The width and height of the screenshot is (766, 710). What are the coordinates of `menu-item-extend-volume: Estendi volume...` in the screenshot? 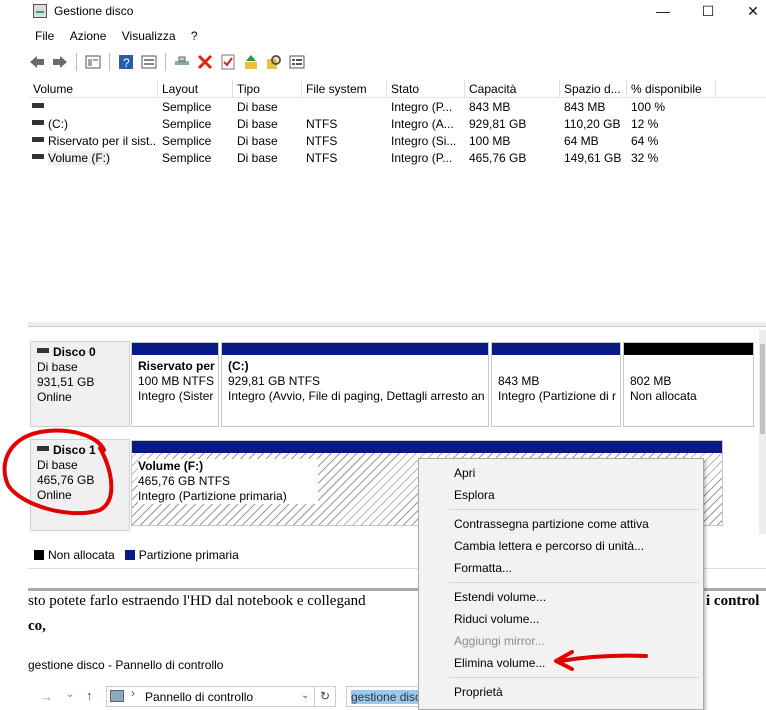 It's located at (500, 597).